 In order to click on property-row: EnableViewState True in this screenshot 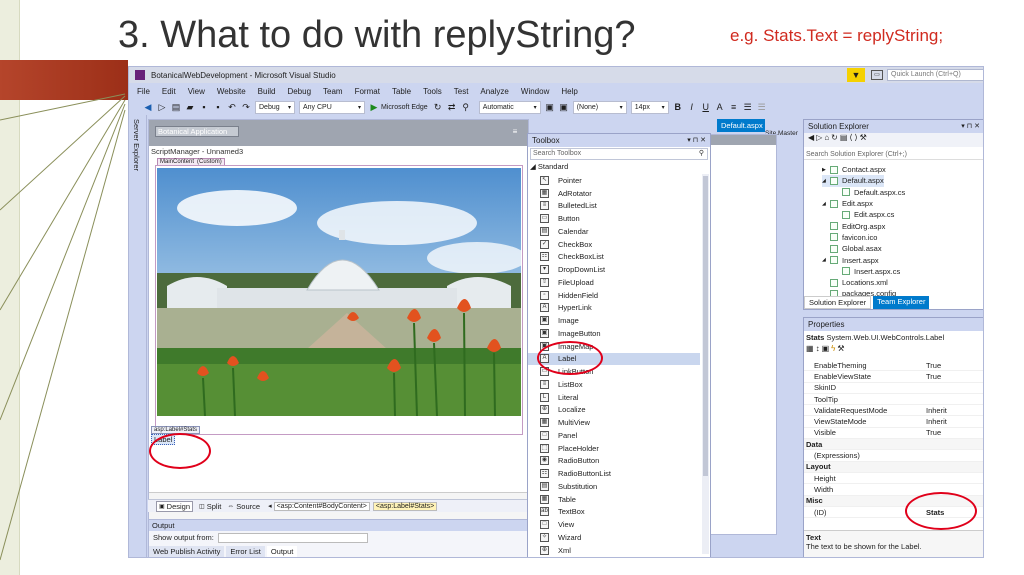, I will do `click(893, 377)`.